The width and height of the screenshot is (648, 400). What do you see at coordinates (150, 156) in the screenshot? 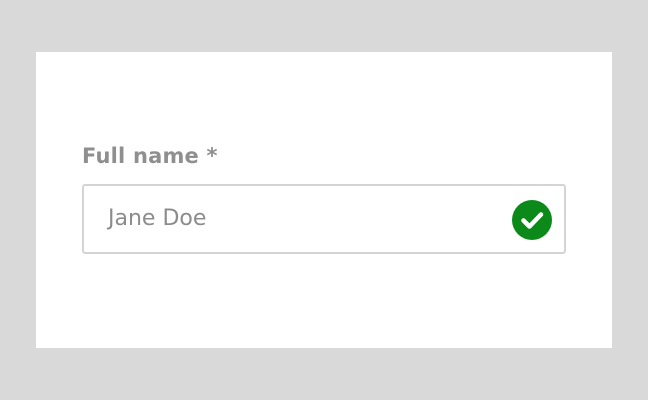
I see `full-name-label: Full name *` at bounding box center [150, 156].